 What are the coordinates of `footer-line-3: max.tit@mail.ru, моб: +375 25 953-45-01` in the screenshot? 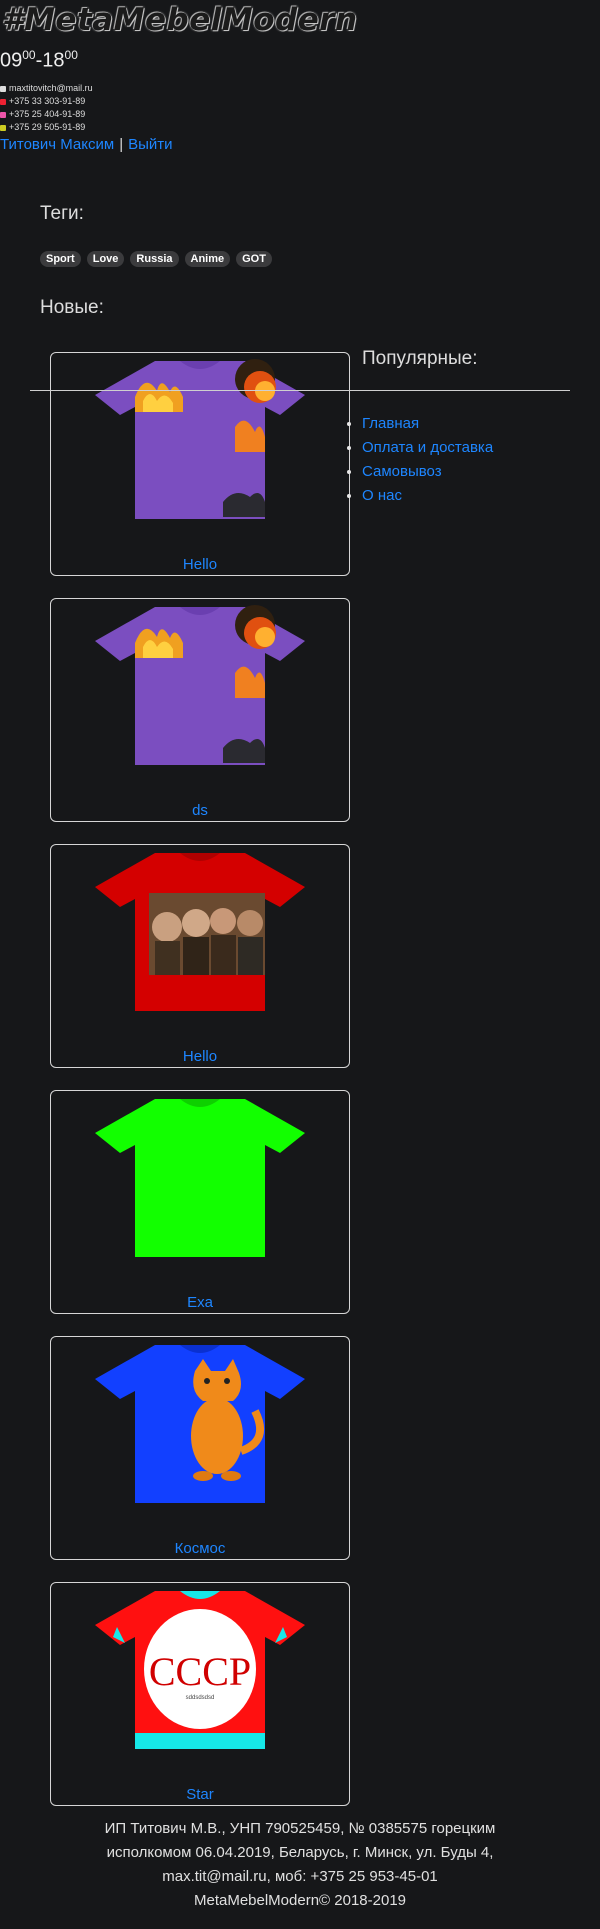 It's located at (300, 1876).